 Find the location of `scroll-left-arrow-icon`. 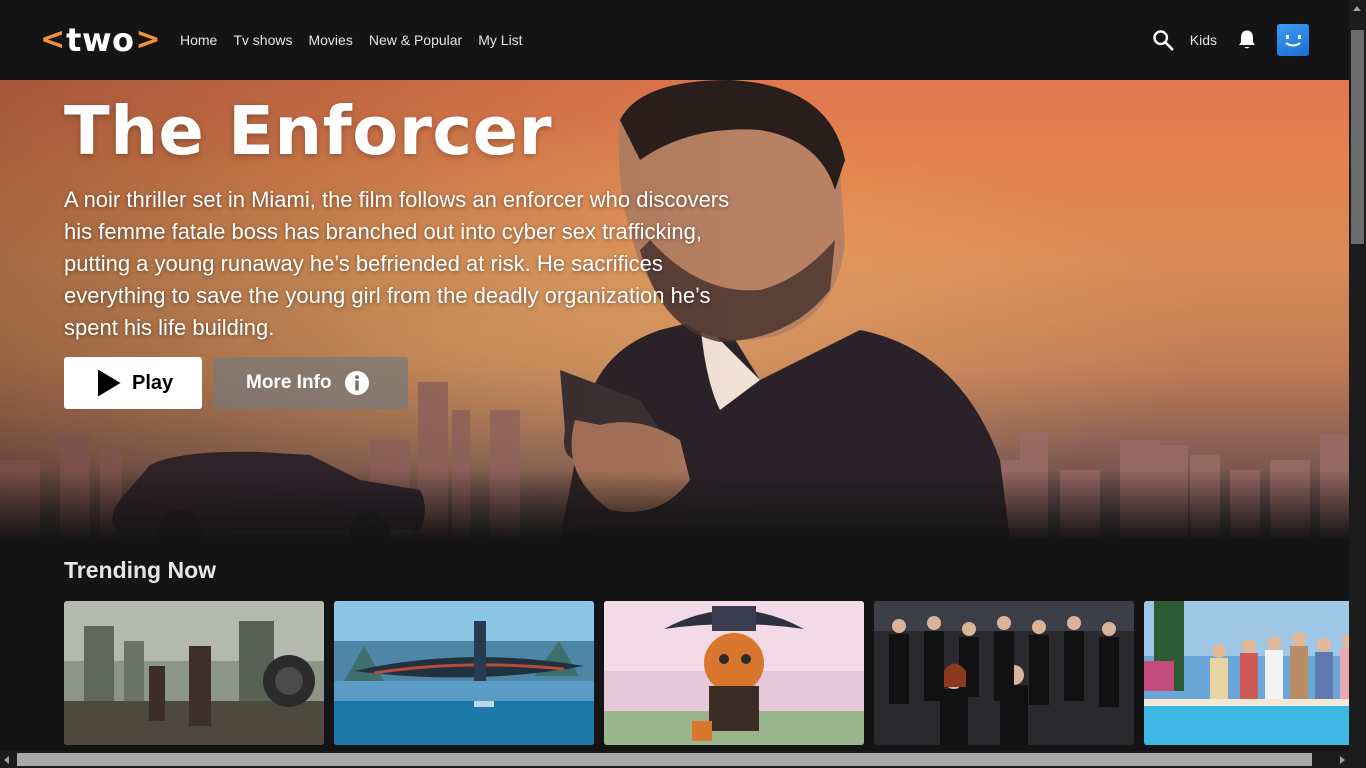

scroll-left-arrow-icon is located at coordinates (6, 760).